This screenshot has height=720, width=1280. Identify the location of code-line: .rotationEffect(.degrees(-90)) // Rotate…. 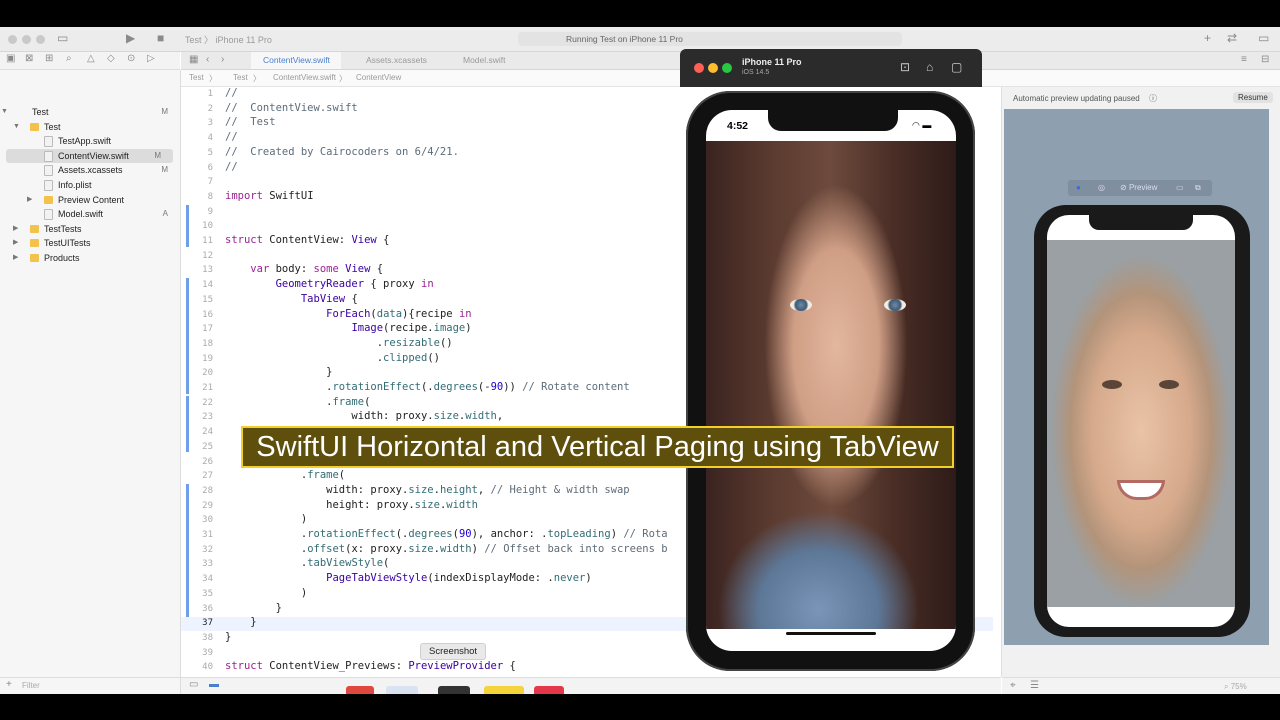
(427, 387).